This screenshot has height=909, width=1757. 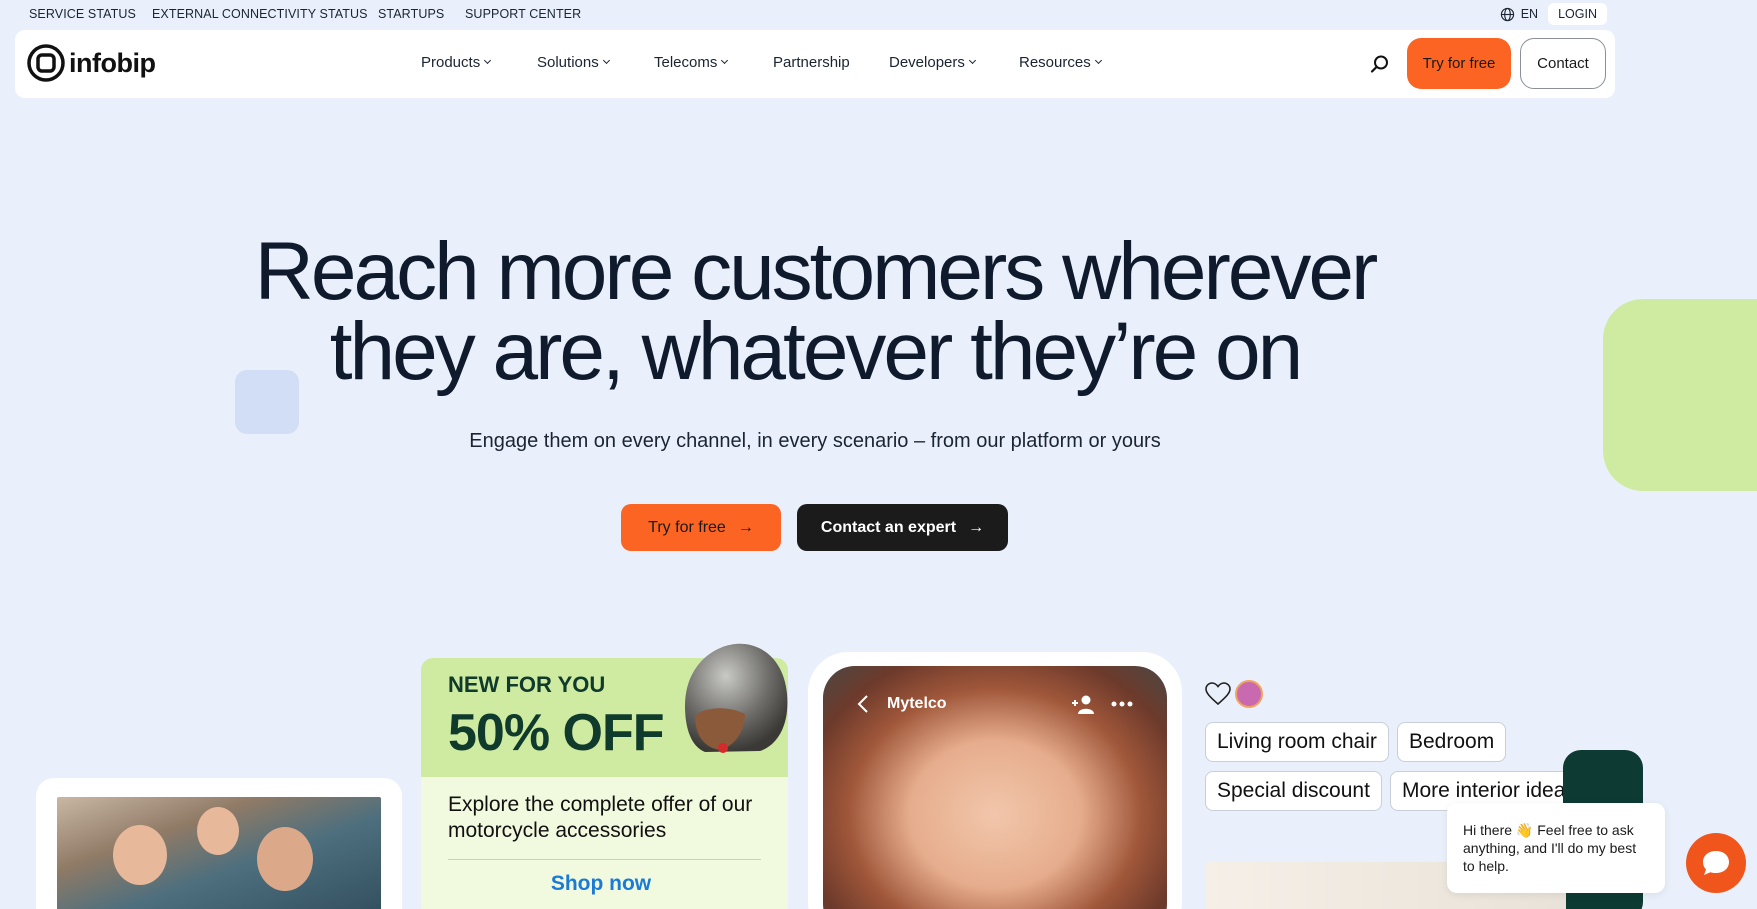 I want to click on connectivity-status-link: EXTERNAL CONNECTIVITY STATUS, so click(x=260, y=14).